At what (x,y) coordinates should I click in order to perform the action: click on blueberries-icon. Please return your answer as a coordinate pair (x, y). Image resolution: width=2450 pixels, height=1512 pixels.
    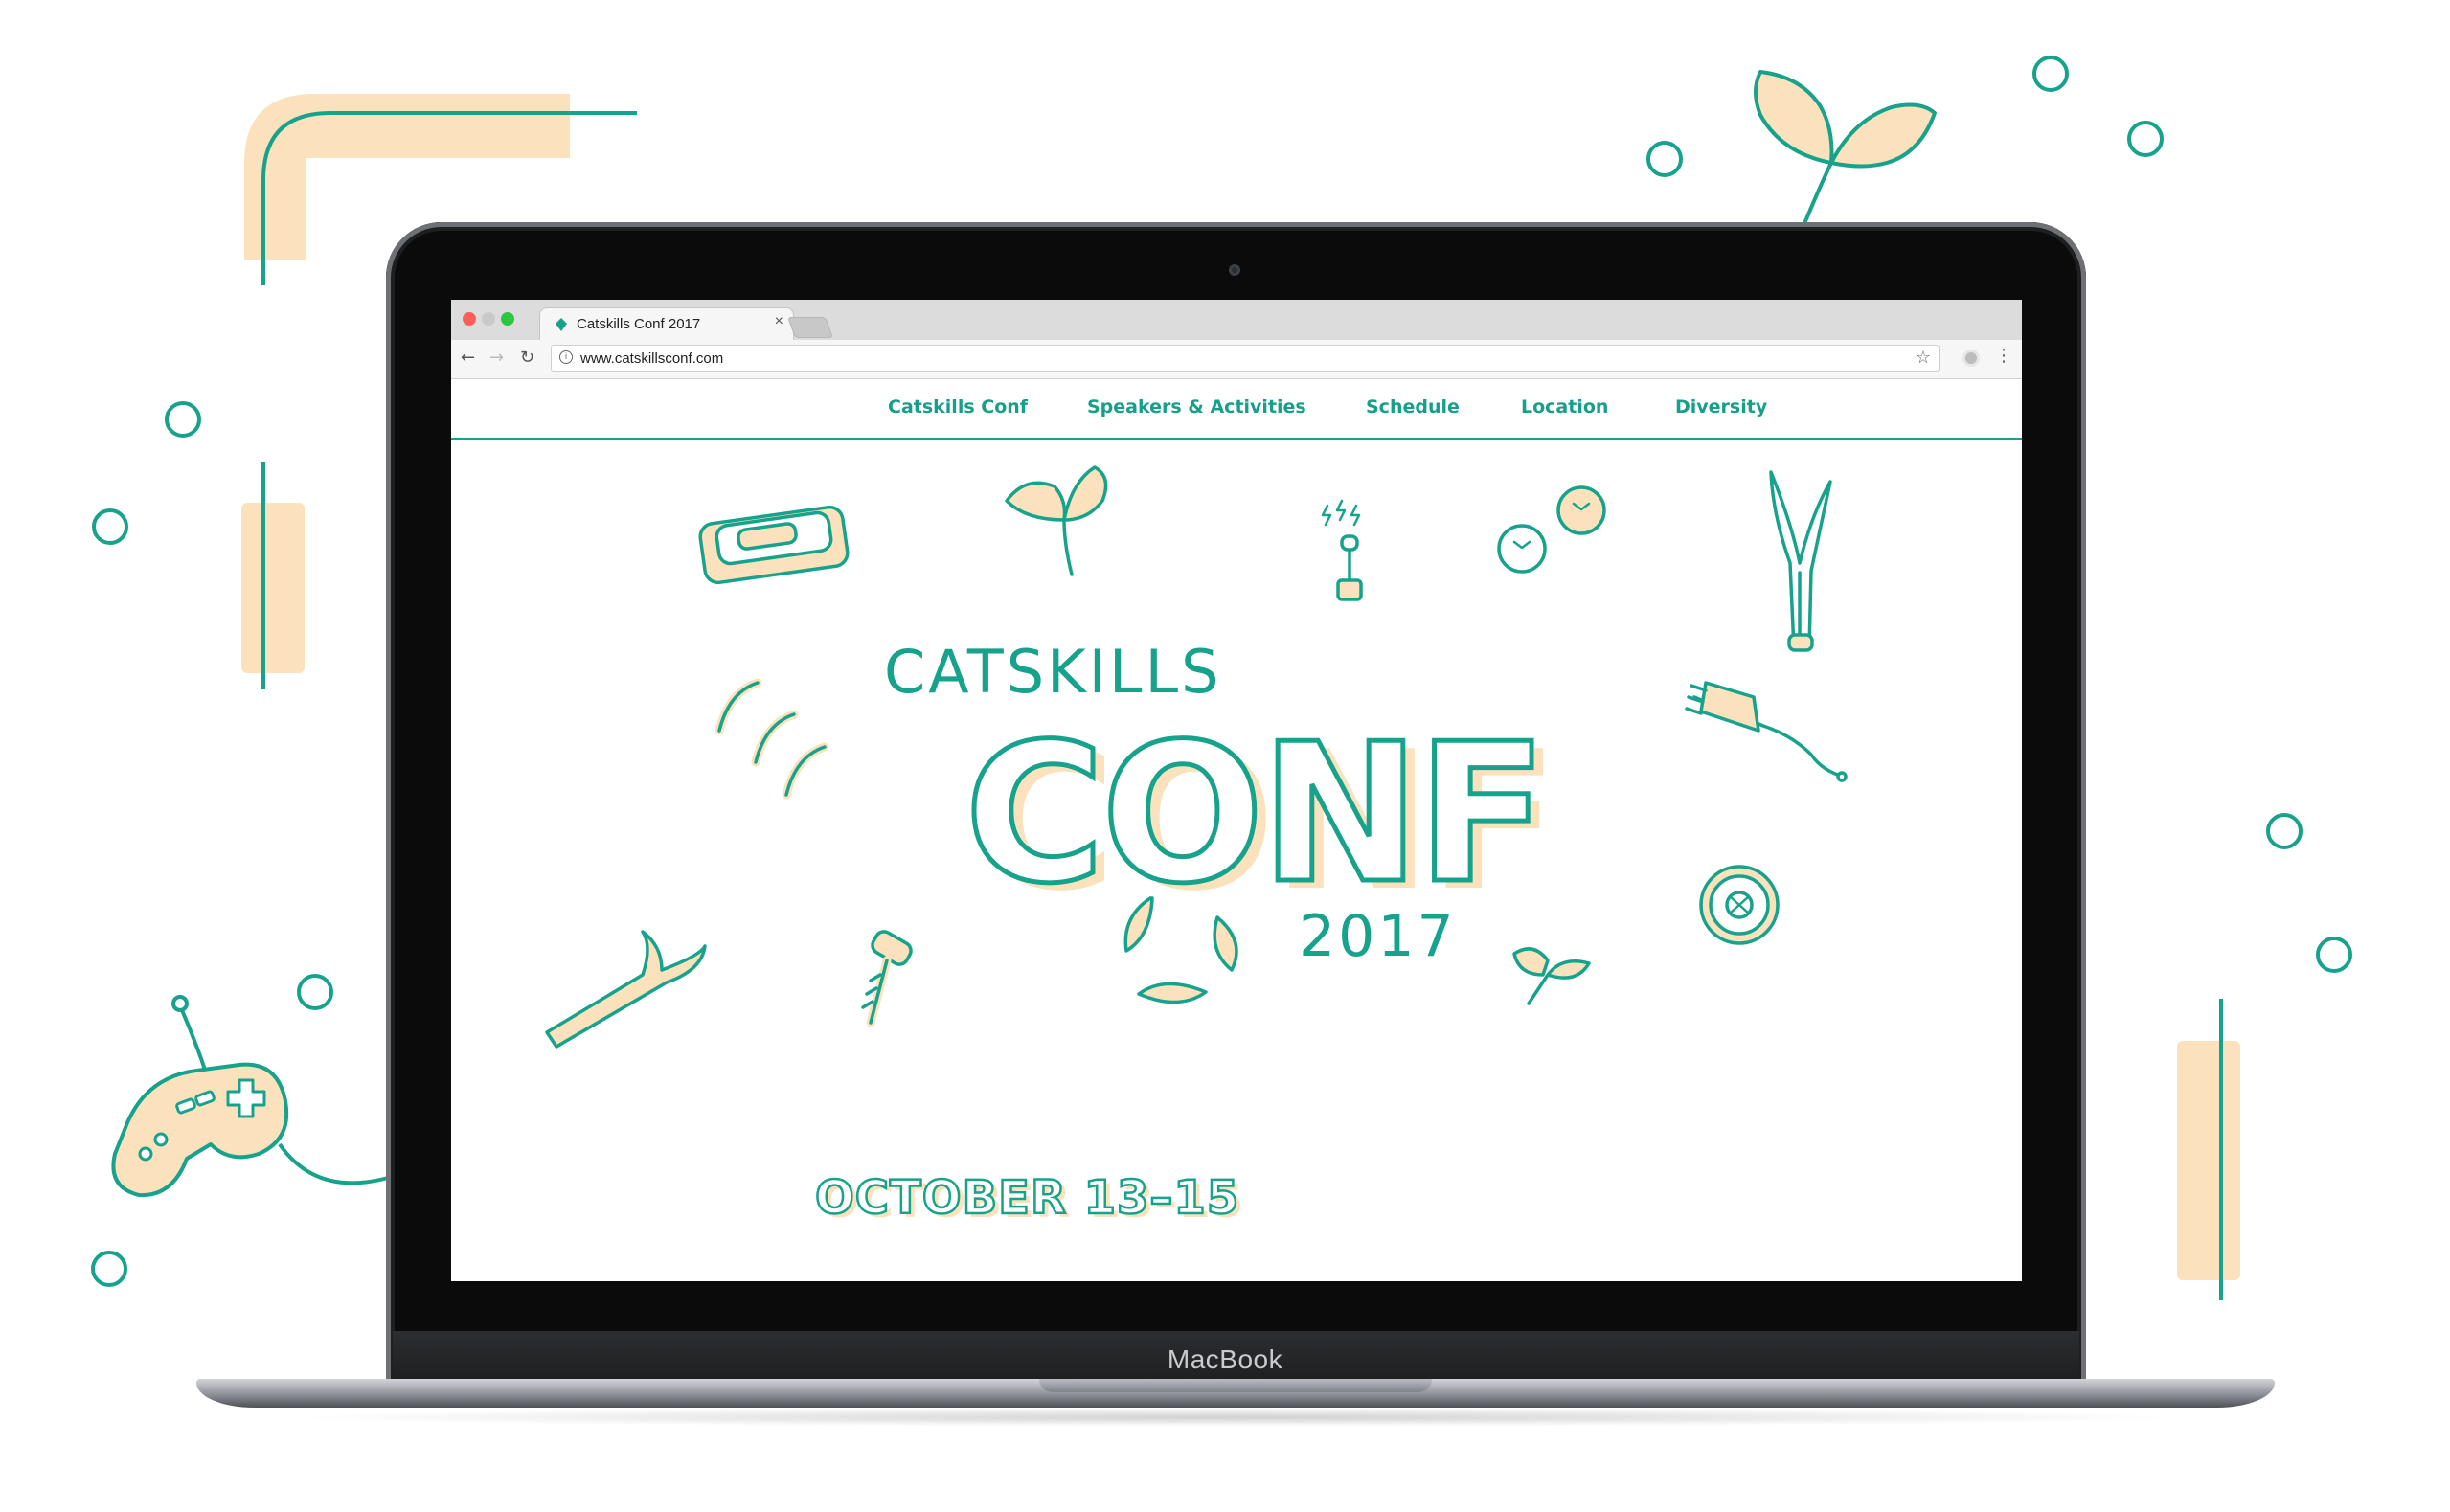
    Looking at the image, I should click on (1551, 529).